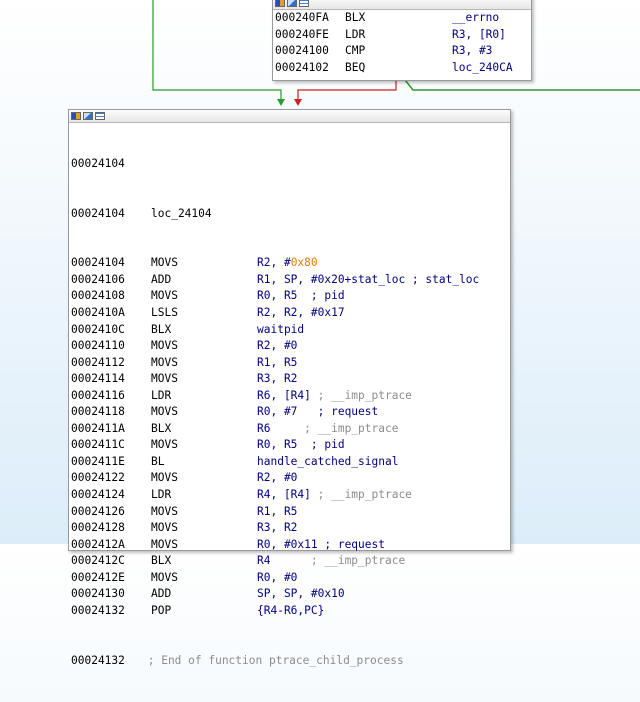 Image resolution: width=640 pixels, height=702 pixels. I want to click on address: 00024112, so click(98, 362).